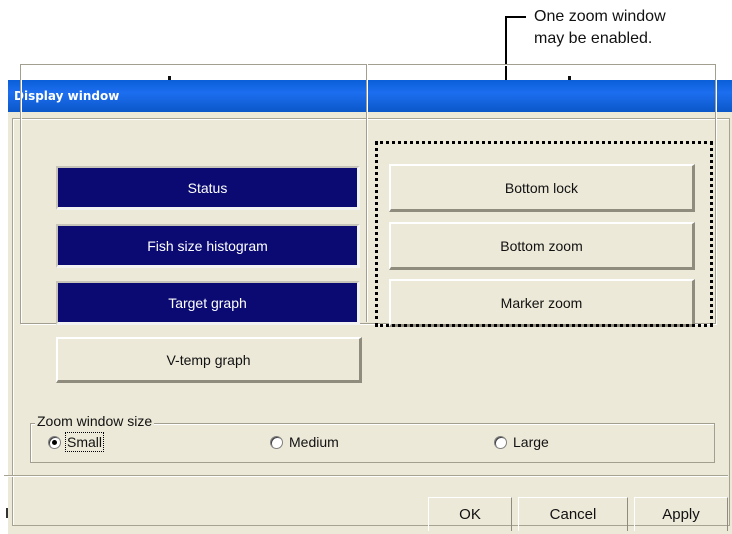 The width and height of the screenshot is (732, 534). I want to click on radio-large: Large, so click(521, 442).